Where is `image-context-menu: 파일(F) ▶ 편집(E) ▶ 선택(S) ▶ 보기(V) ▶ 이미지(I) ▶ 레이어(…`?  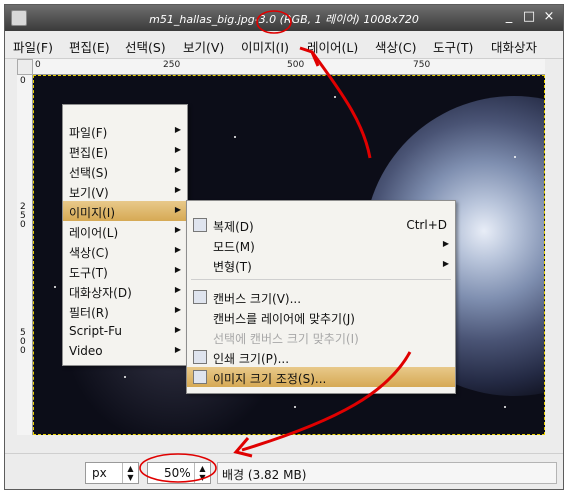 image-context-menu: 파일(F) ▶ 편집(E) ▶ 선택(S) ▶ 보기(V) ▶ 이미지(I) ▶ 레이어(… is located at coordinates (125, 235).